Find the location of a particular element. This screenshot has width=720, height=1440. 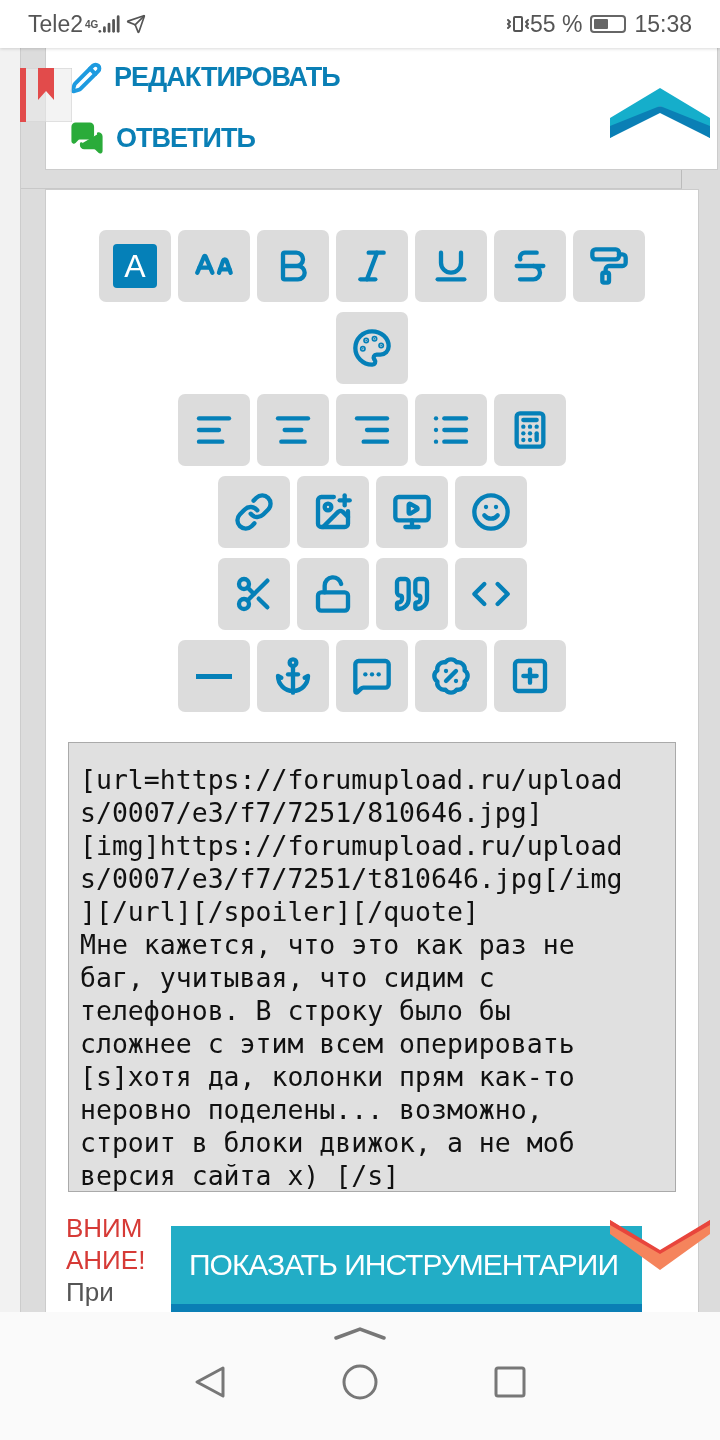

signal-icon is located at coordinates (109, 24).